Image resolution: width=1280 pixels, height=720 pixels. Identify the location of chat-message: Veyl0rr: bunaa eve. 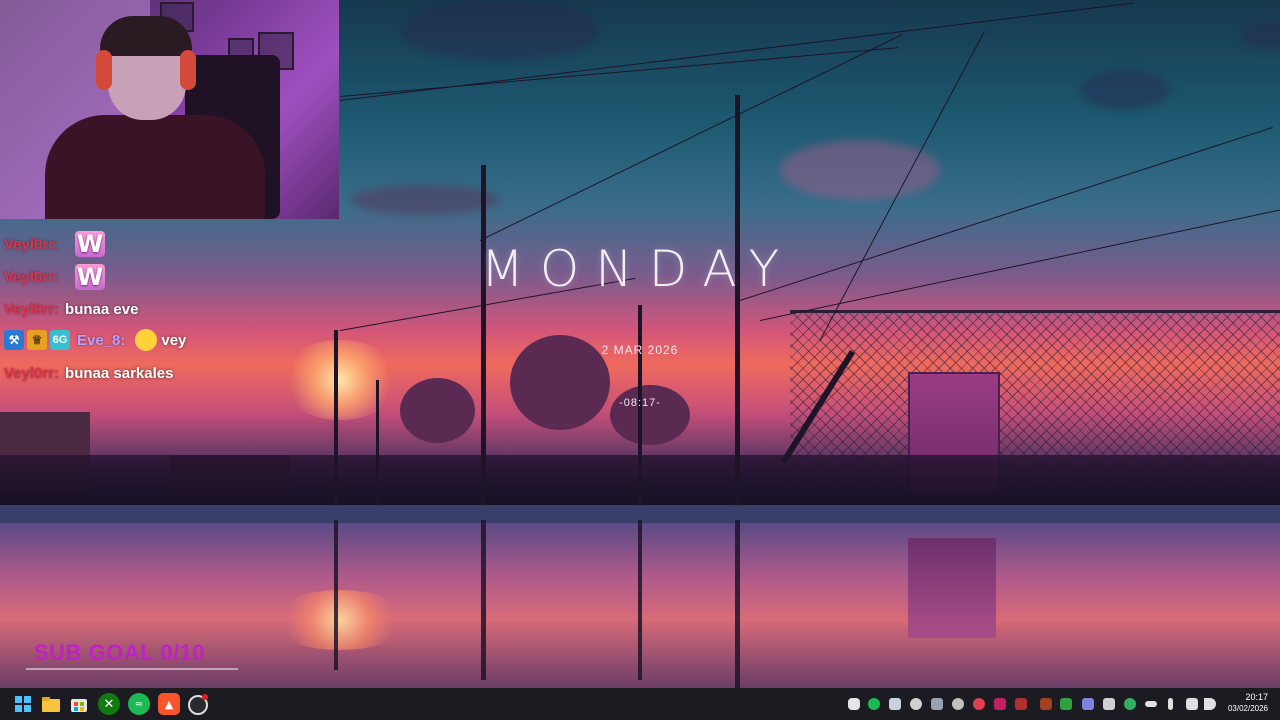
(71, 309).